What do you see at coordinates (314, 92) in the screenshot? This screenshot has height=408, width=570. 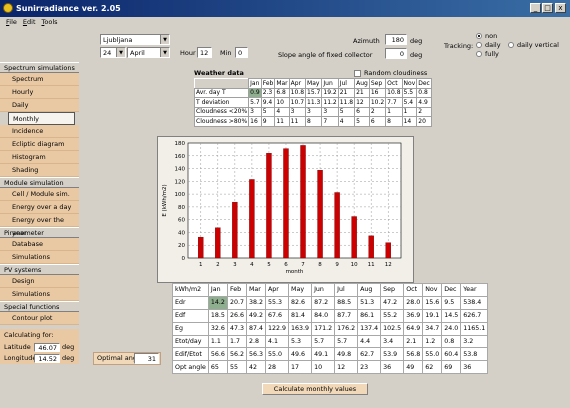 I see `weather-cell: 15.7` at bounding box center [314, 92].